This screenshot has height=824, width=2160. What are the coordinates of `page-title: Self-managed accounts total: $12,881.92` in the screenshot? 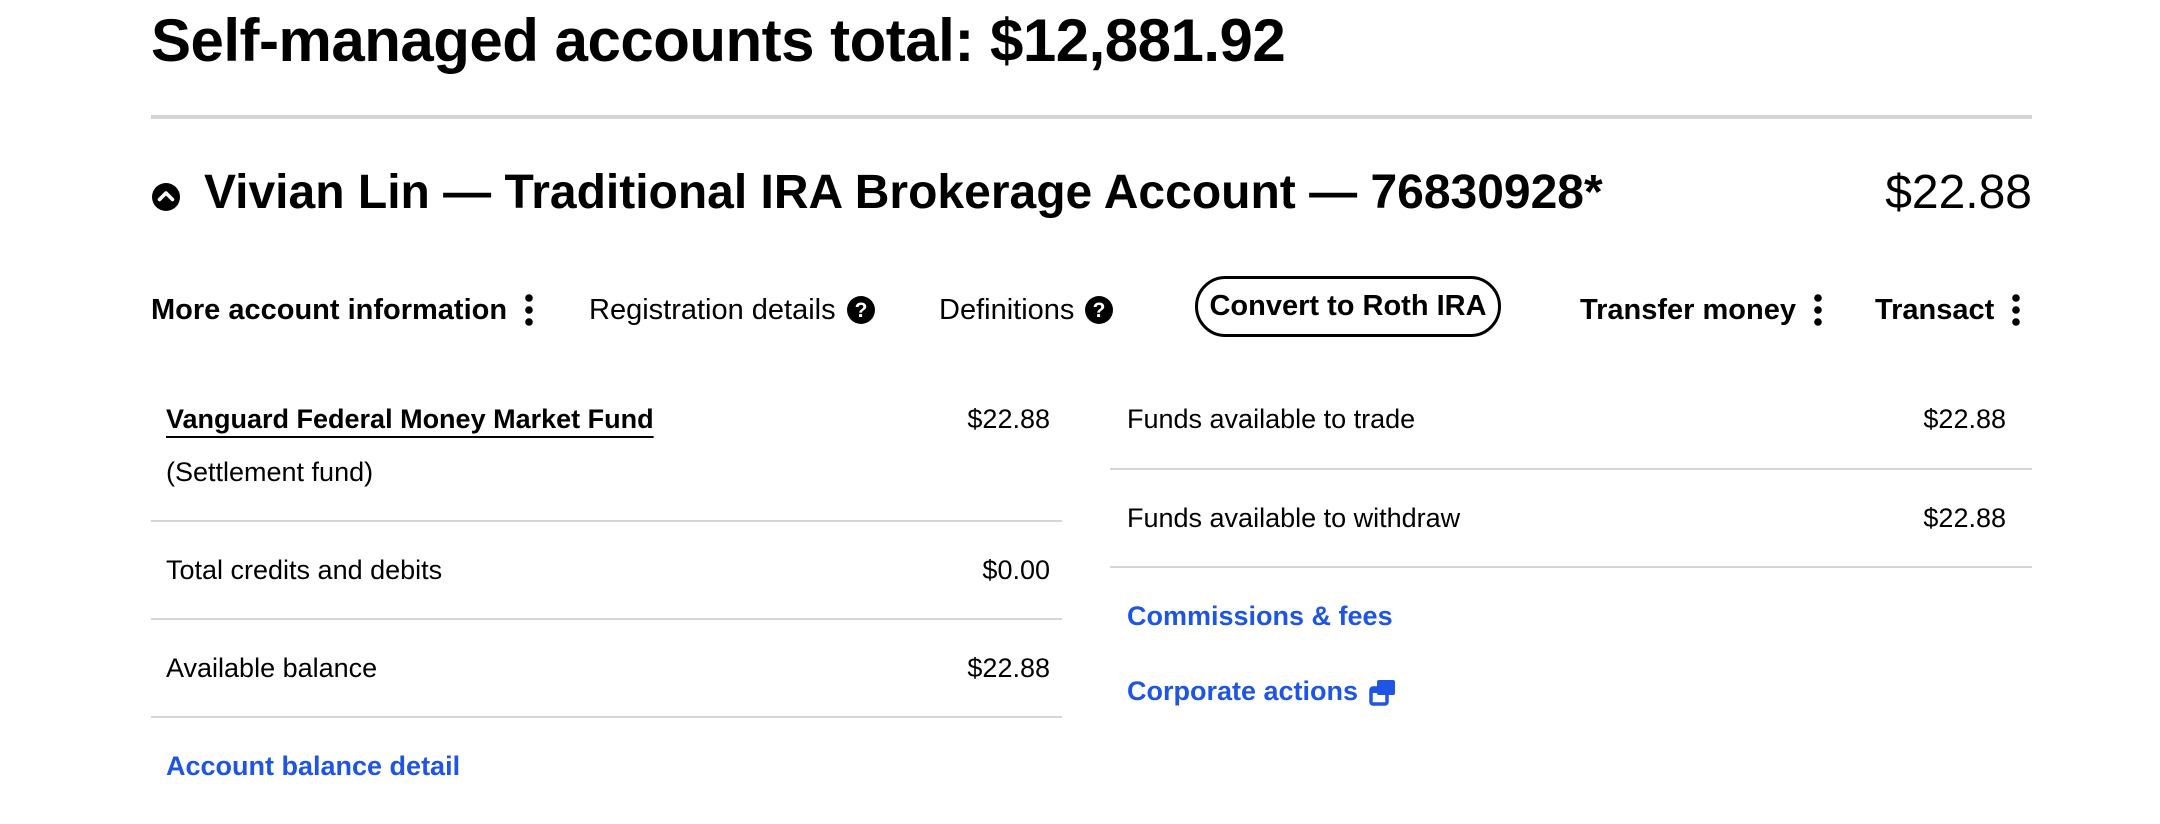 It's located at (718, 40).